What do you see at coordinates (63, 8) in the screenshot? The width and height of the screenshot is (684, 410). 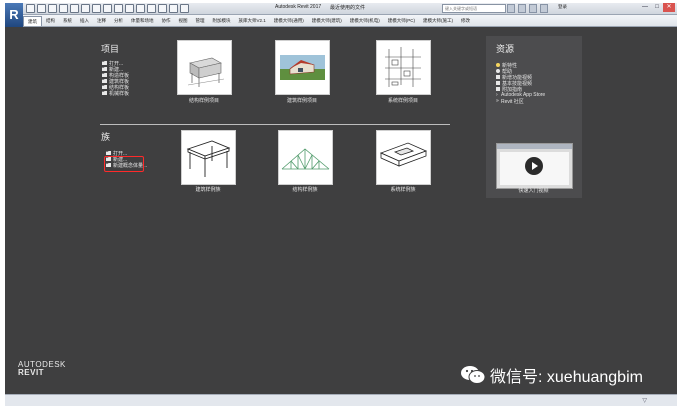 I see `redo-icon` at bounding box center [63, 8].